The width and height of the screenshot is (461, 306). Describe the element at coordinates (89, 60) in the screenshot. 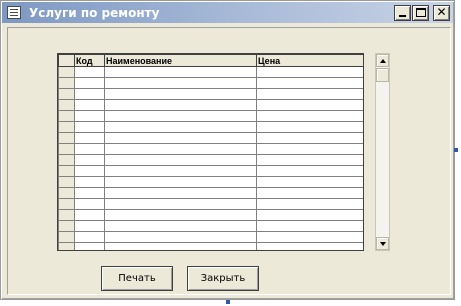

I see `column-header-code: Код` at that location.